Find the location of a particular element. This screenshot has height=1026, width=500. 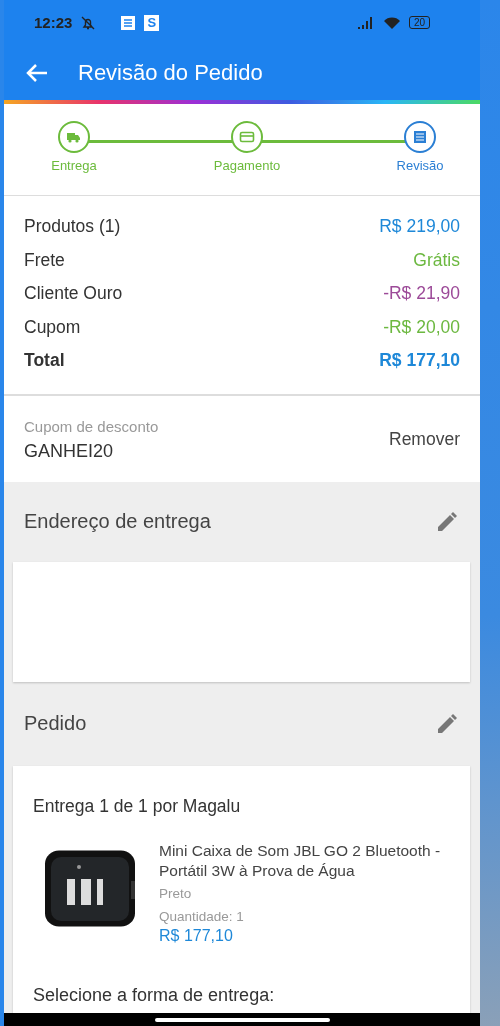

summary-label: Produtos (1) is located at coordinates (72, 226).